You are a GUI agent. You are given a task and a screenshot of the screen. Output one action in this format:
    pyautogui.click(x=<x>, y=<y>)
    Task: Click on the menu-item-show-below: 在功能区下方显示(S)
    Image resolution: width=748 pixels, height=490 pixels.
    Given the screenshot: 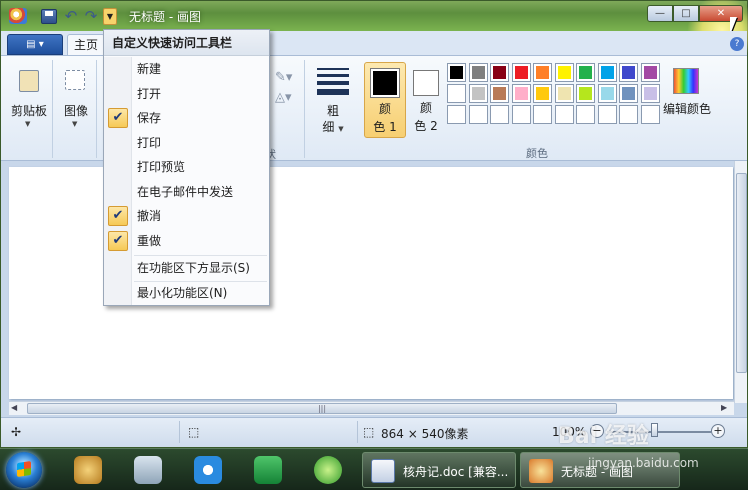 What is the action you would take?
    pyautogui.click(x=186, y=268)
    